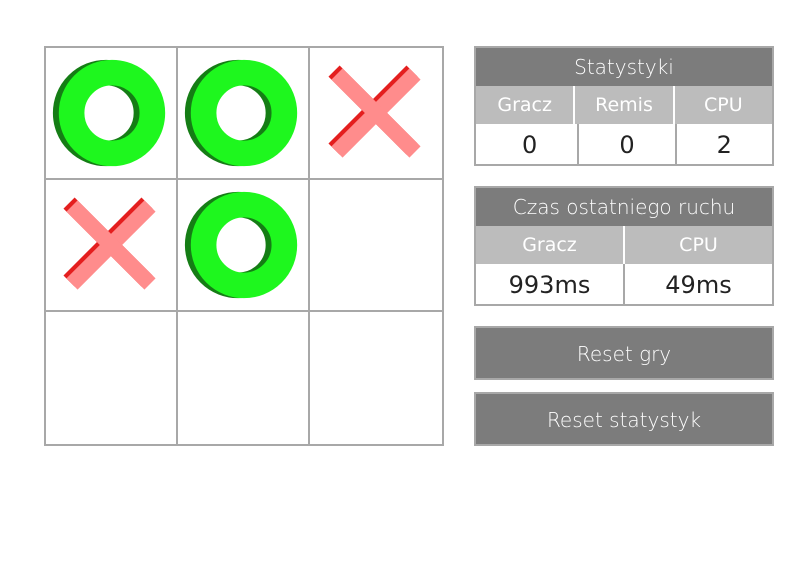 The width and height of the screenshot is (812, 587). Describe the element at coordinates (624, 207) in the screenshot. I see `last-move-title: Czas ostatniego ruchu` at that location.